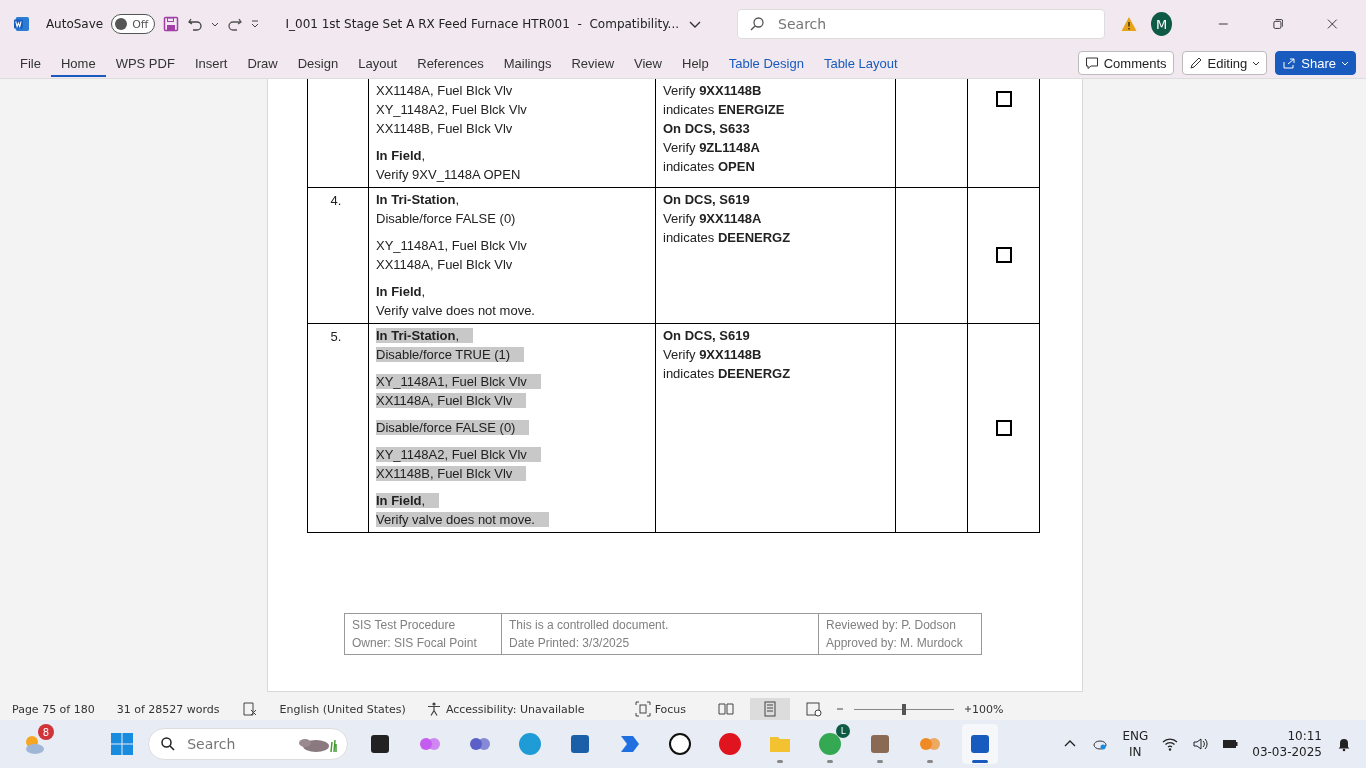 The image size is (1366, 768). Describe the element at coordinates (1287, 752) in the screenshot. I see `clock-date: 03-03-2025` at that location.